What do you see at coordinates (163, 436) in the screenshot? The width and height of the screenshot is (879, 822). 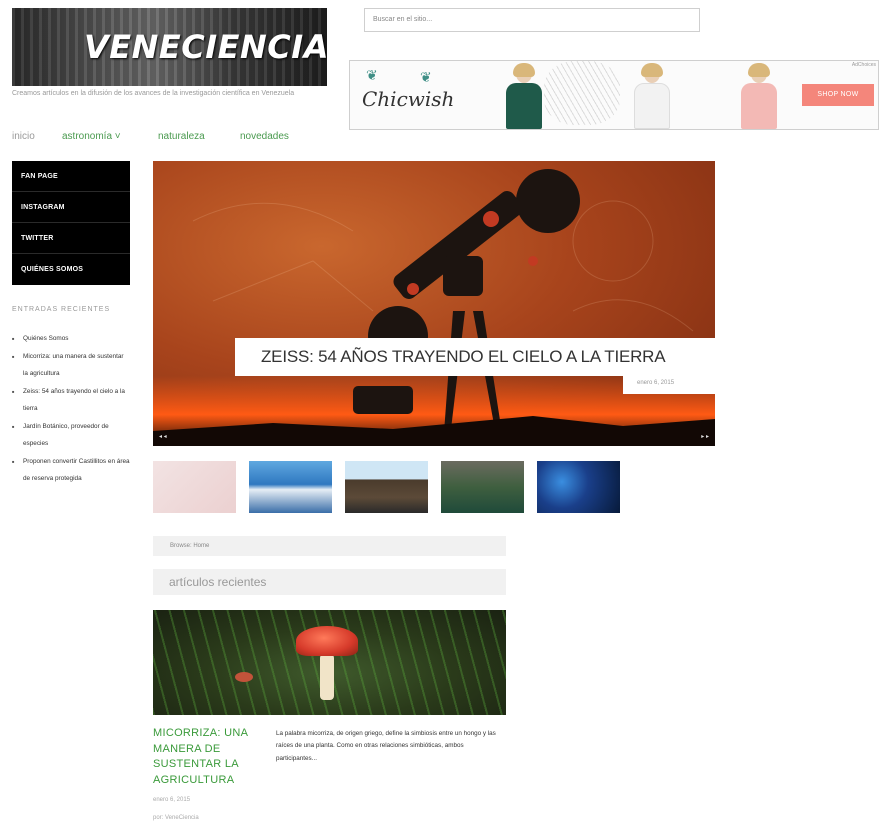 I see `slider-prev-icon: ◂ ◂` at bounding box center [163, 436].